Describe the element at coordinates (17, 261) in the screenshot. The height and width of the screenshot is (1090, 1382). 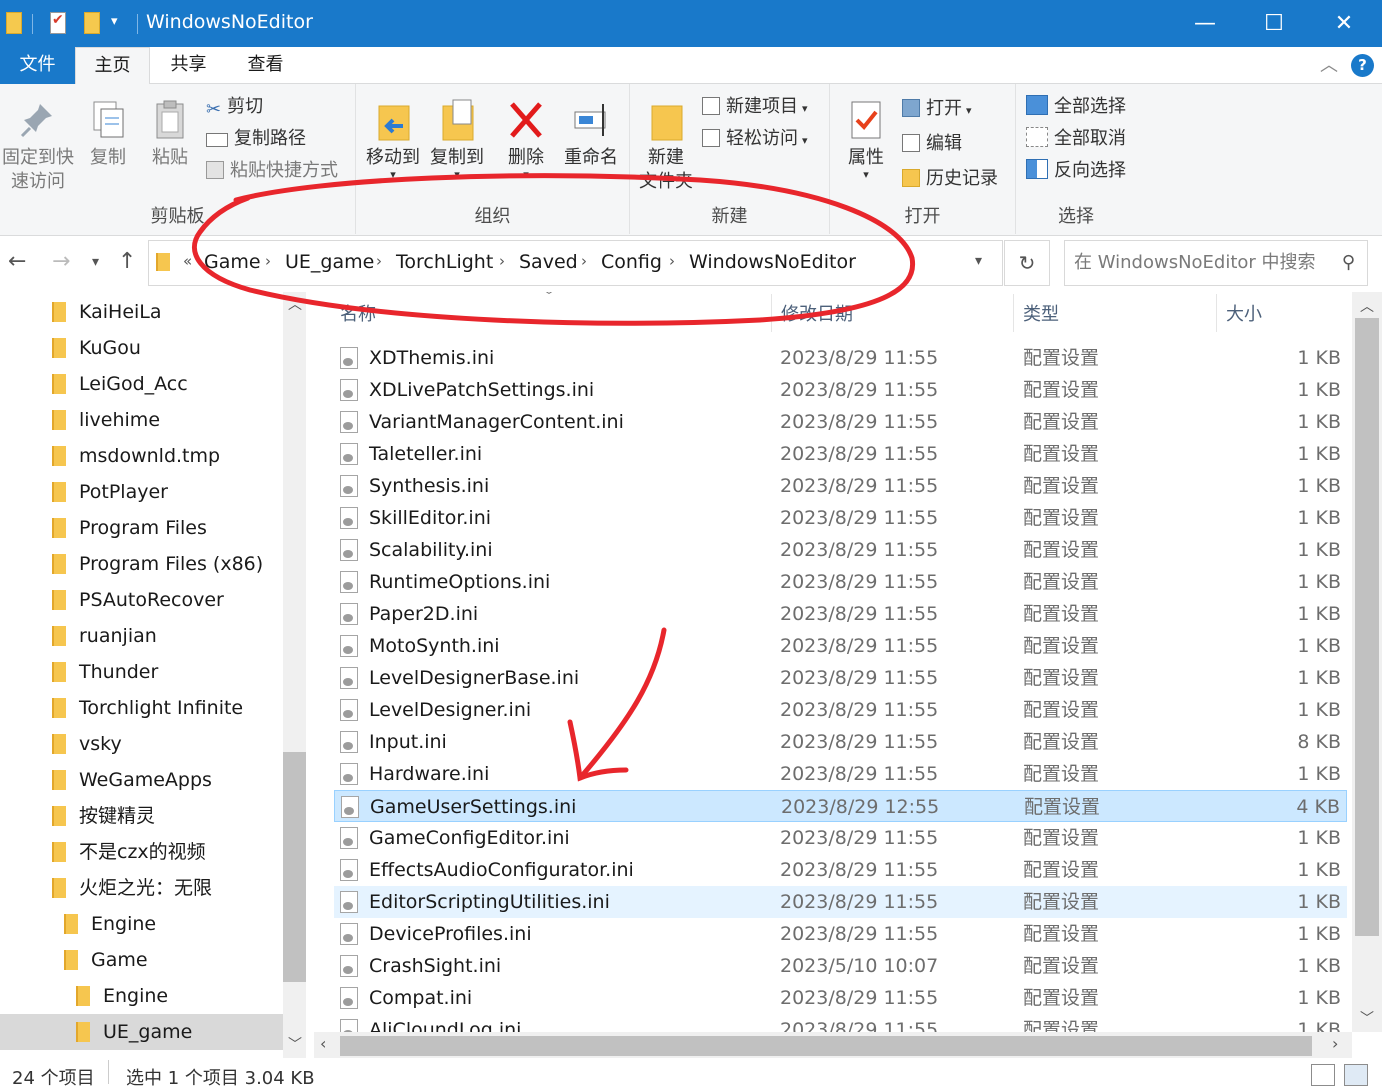
I see `back-arrow-icon: ←` at that location.